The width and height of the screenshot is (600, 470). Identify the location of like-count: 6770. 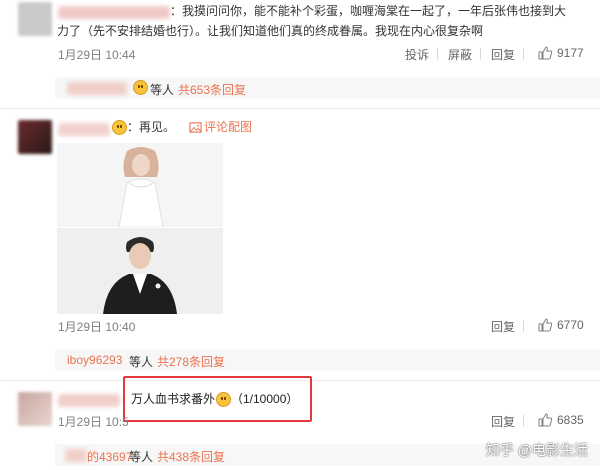
(570, 325).